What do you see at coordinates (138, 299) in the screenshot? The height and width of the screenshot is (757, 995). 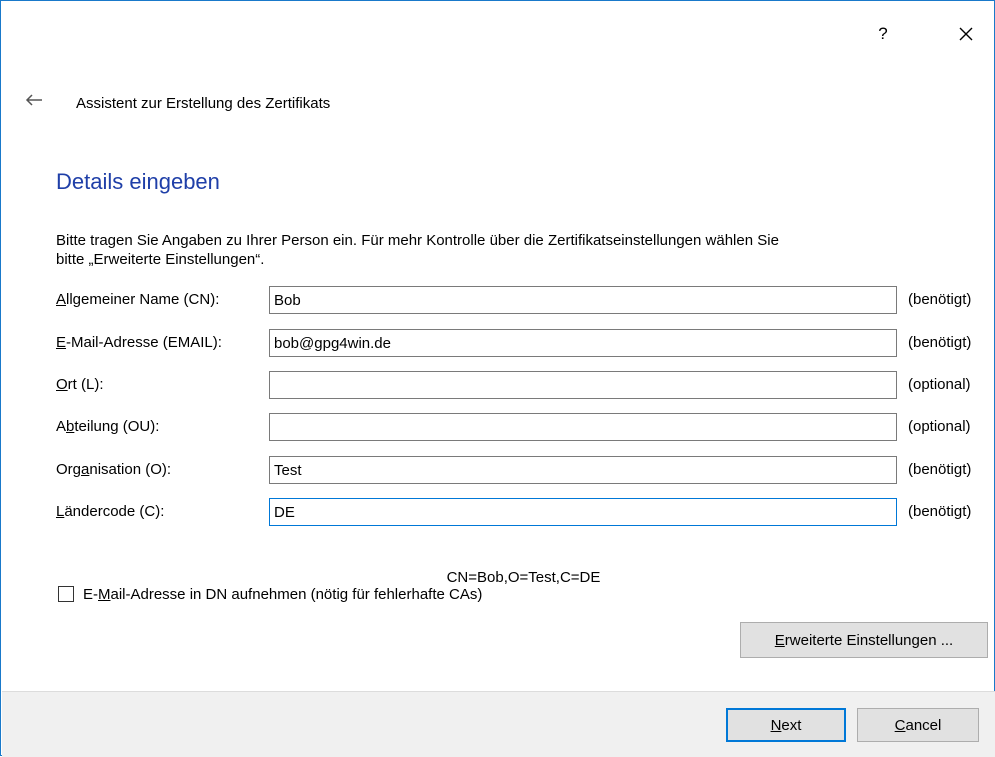 I see `common-name-label: Allgemeiner Name (CN):` at bounding box center [138, 299].